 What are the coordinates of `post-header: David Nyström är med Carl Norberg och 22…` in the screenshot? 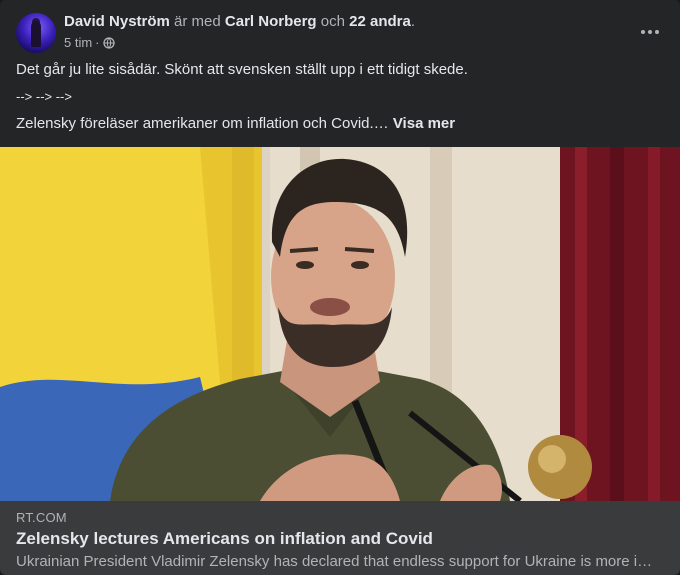 It's located at (340, 33).